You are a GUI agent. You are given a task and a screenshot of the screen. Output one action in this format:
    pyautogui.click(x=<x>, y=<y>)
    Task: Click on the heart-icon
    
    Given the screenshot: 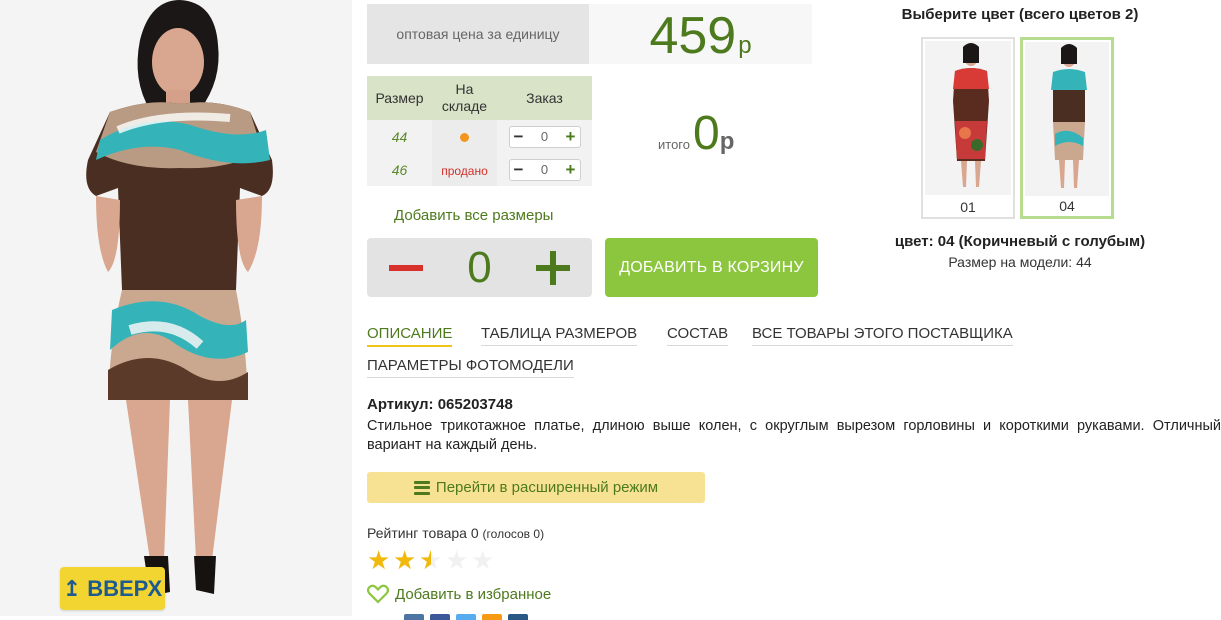 What is the action you would take?
    pyautogui.click(x=378, y=594)
    